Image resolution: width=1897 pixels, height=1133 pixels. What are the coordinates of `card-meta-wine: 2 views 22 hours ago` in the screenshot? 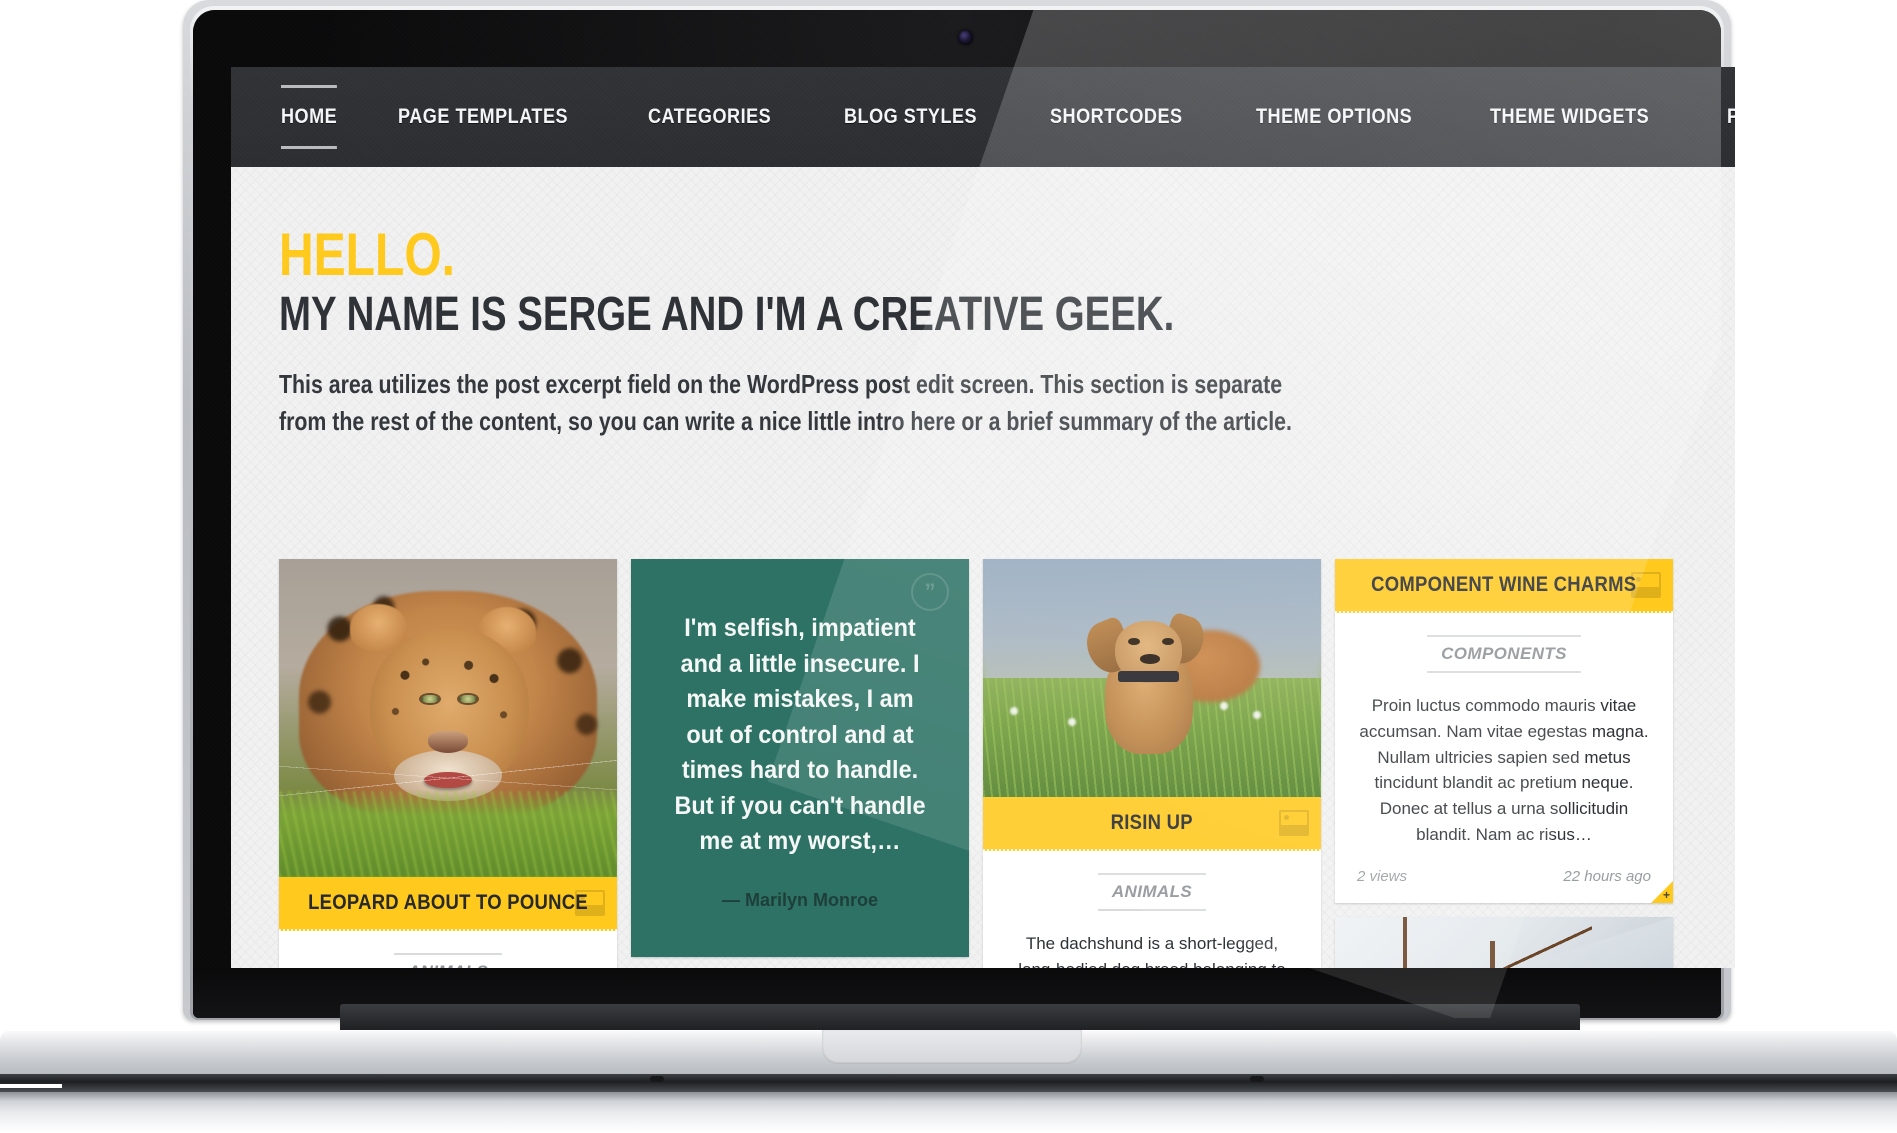 It's located at (1504, 875).